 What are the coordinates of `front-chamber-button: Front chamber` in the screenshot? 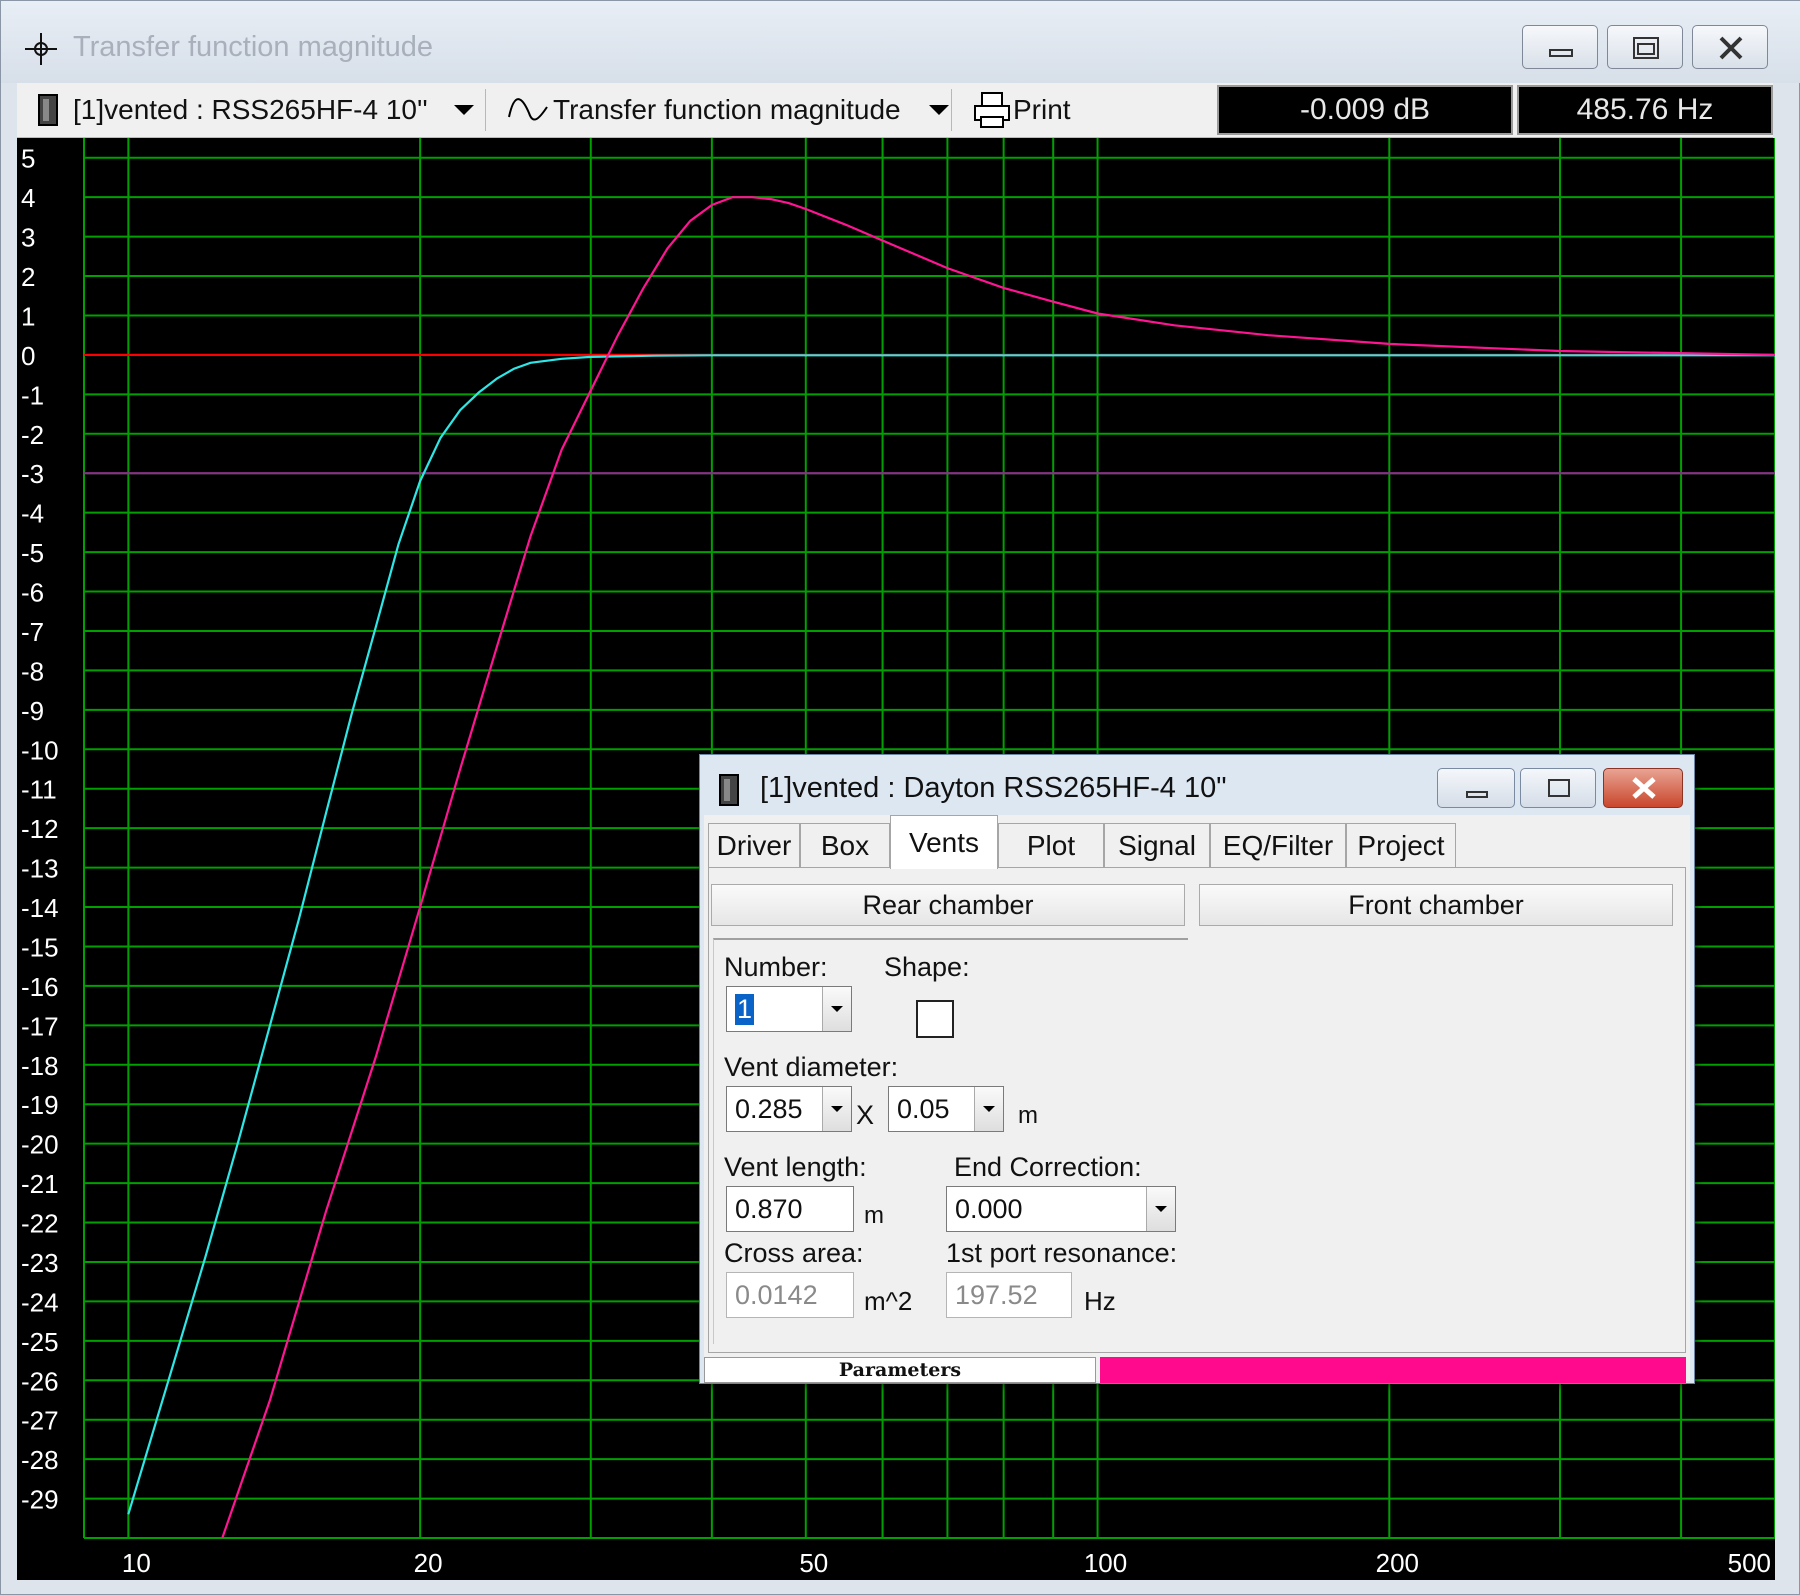 It's located at (1436, 905).